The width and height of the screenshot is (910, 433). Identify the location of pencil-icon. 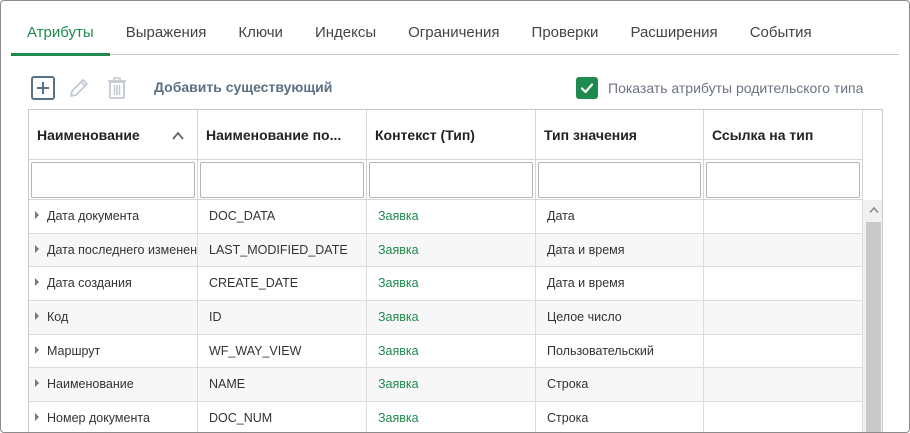
(79, 88).